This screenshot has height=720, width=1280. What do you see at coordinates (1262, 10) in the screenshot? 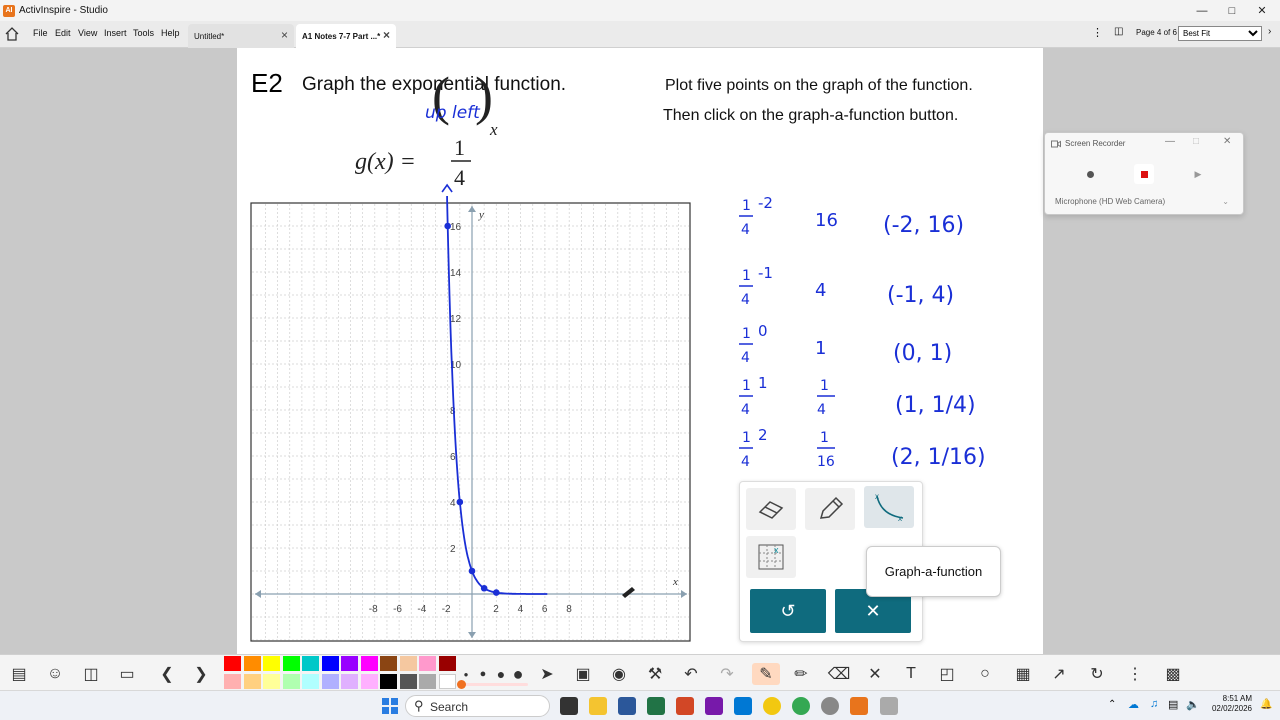
I see `close-window-button: ✕` at bounding box center [1262, 10].